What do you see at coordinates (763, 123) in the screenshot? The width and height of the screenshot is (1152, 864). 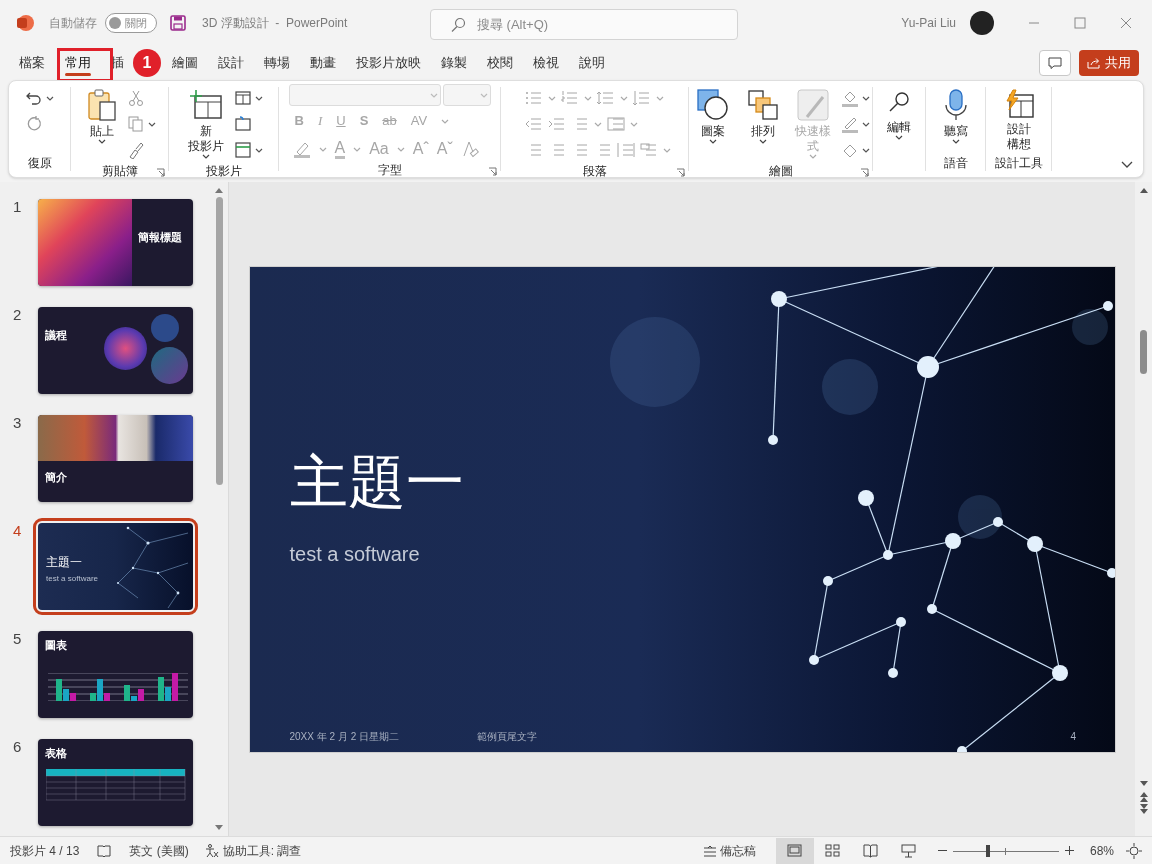 I see `arrange-button: 排列` at bounding box center [763, 123].